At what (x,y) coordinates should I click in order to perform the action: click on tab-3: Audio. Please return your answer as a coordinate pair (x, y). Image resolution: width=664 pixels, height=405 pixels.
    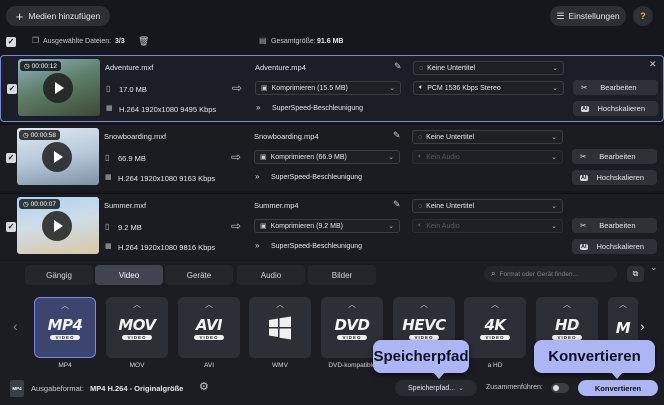
    Looking at the image, I should click on (271, 275).